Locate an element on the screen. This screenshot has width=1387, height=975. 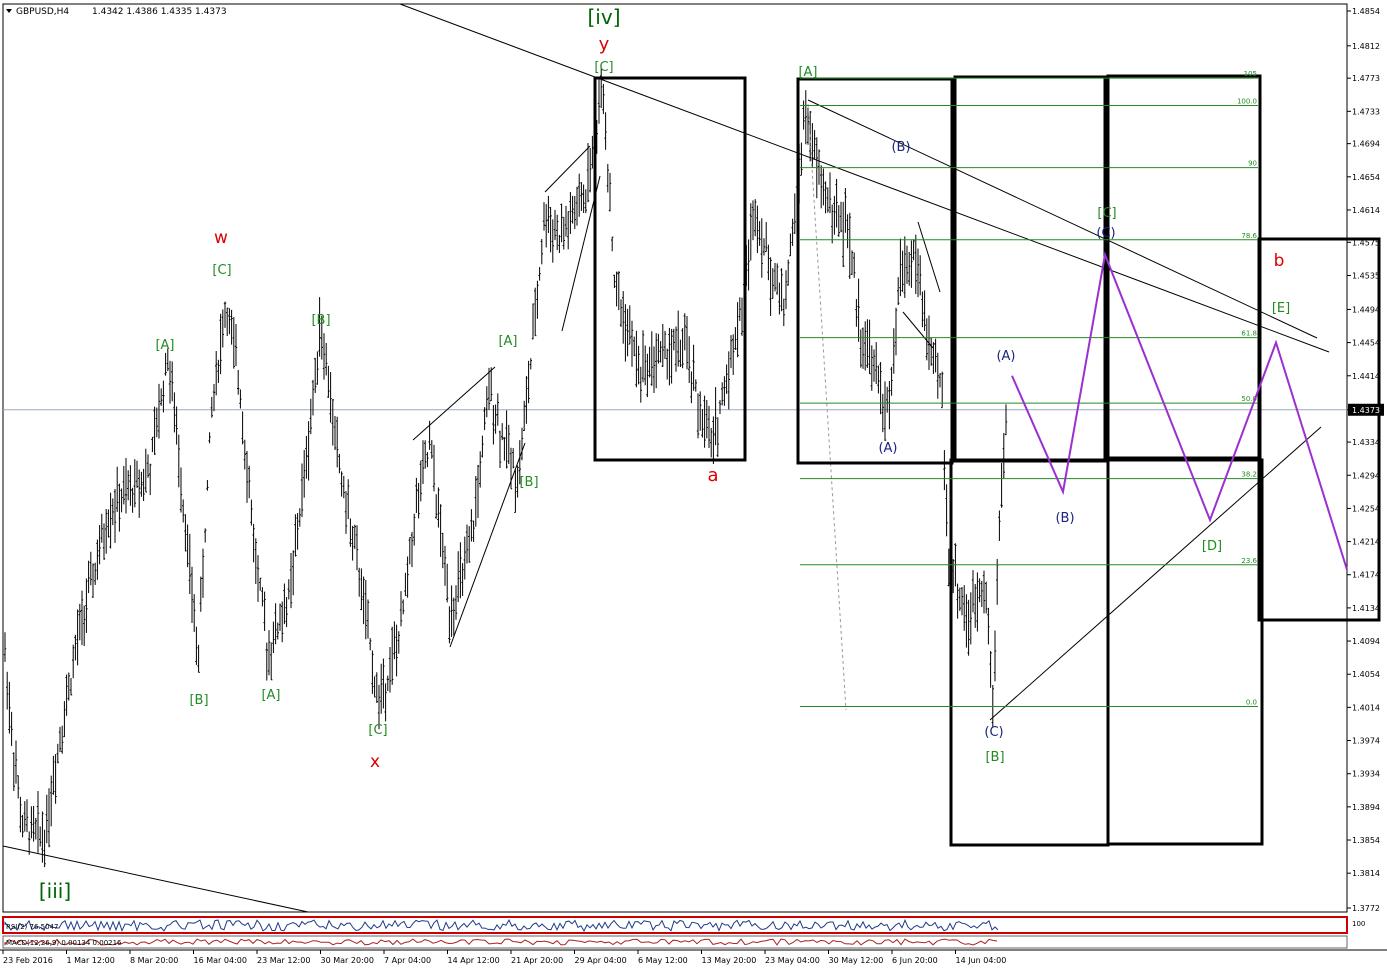
price-tick-label: 1.4494 is located at coordinates (1366, 309).